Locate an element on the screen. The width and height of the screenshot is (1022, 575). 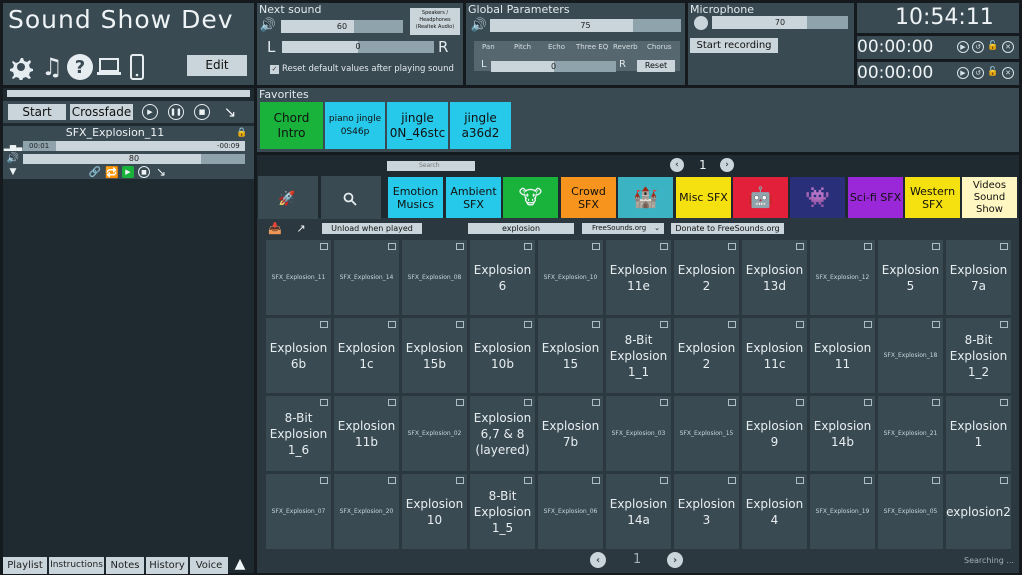
global-pan-slider: 0 is located at coordinates (553, 66).